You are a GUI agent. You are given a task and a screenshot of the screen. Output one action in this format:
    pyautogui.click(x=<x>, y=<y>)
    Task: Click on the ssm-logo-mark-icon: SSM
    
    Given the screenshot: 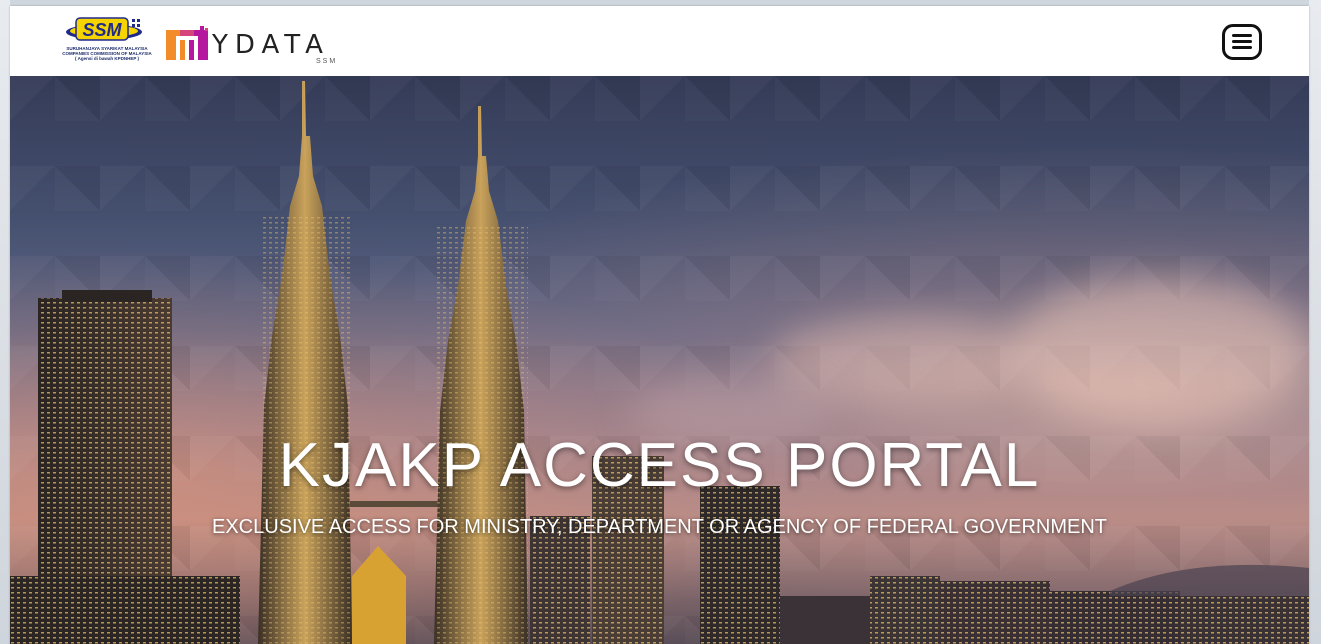 What is the action you would take?
    pyautogui.click(x=104, y=29)
    